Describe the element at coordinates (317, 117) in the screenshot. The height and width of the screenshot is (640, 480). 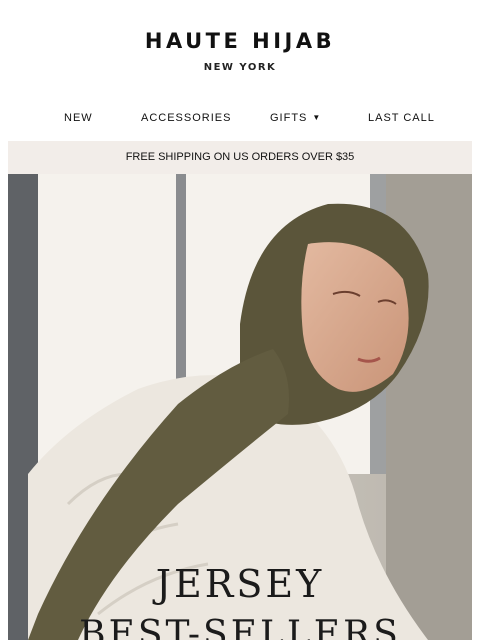
I see `chevron-down-icon: ▼` at that location.